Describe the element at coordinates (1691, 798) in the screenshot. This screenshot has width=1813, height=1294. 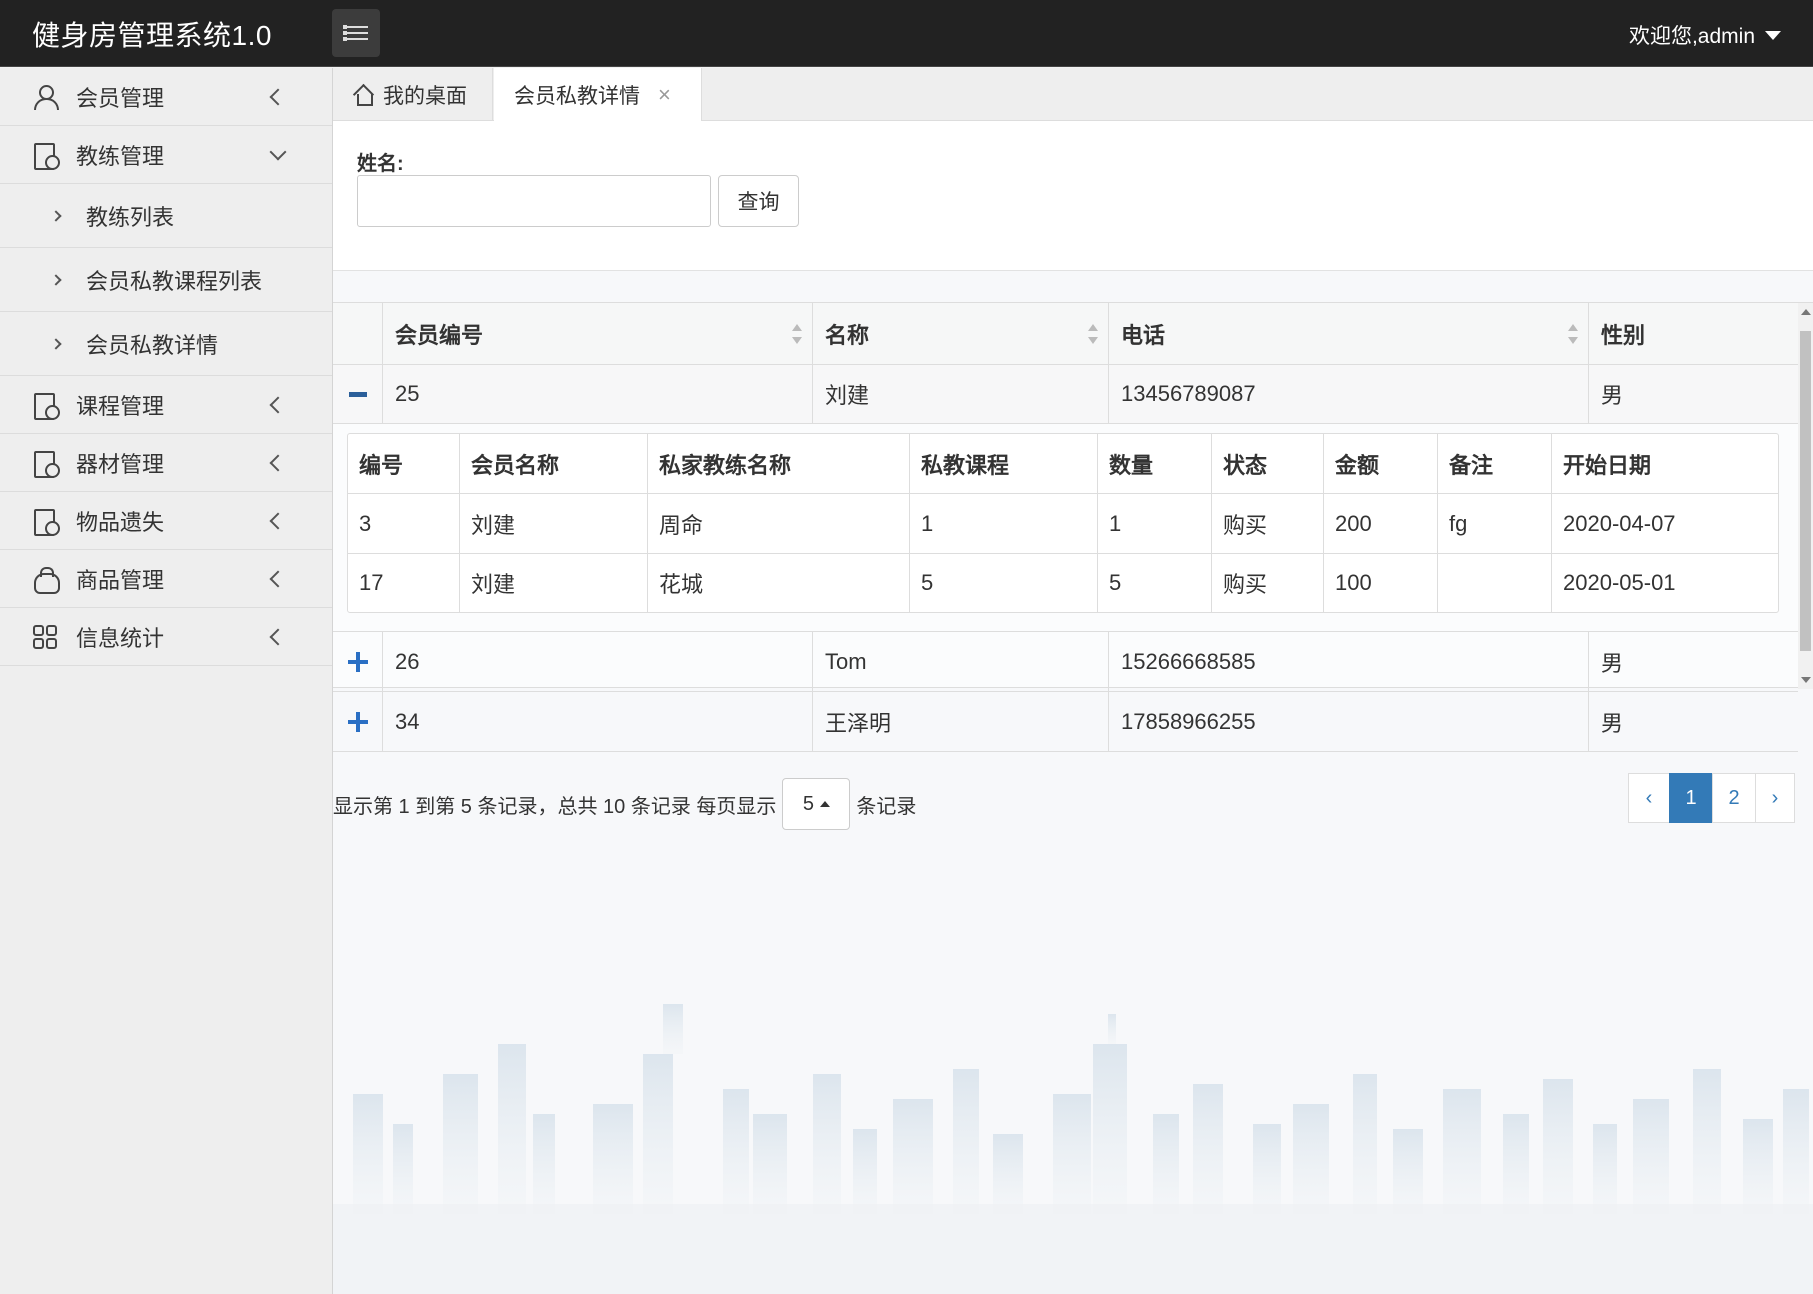
I see `page-1-button: 1` at that location.